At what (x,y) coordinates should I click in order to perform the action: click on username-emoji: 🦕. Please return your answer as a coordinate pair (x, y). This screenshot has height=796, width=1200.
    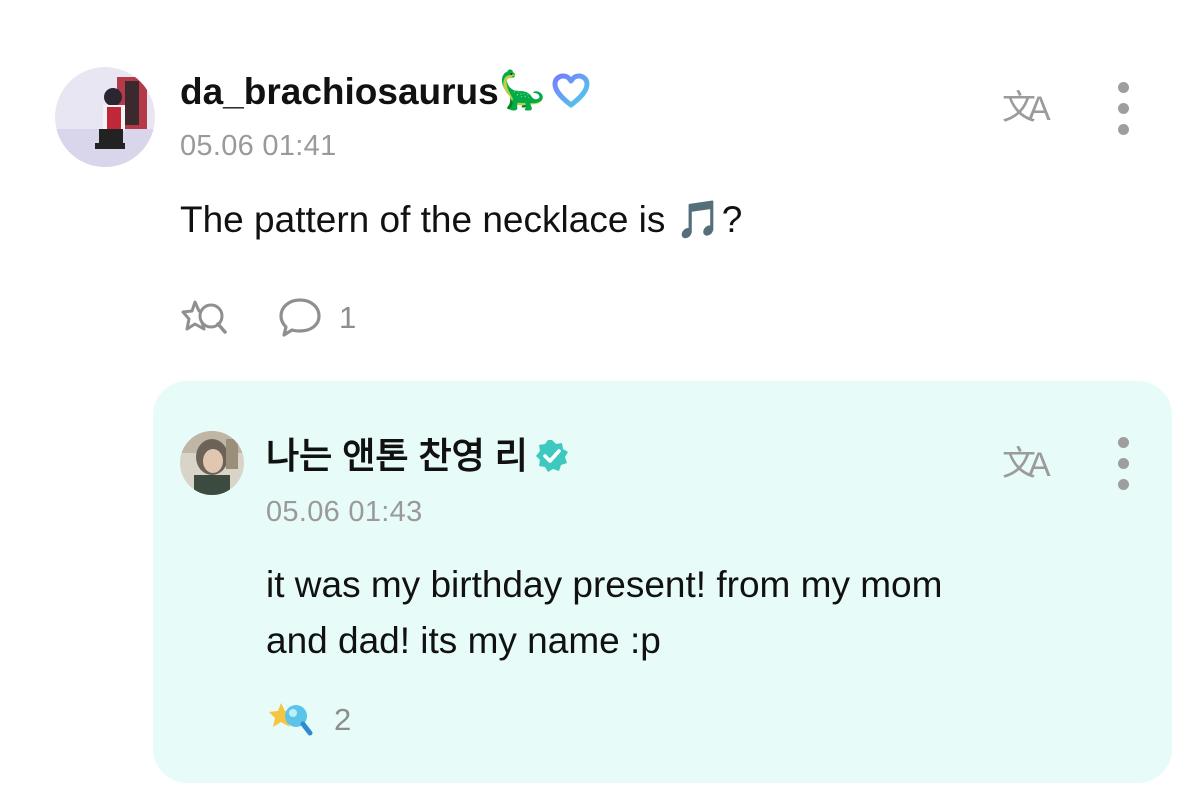
    Looking at the image, I should click on (522, 91).